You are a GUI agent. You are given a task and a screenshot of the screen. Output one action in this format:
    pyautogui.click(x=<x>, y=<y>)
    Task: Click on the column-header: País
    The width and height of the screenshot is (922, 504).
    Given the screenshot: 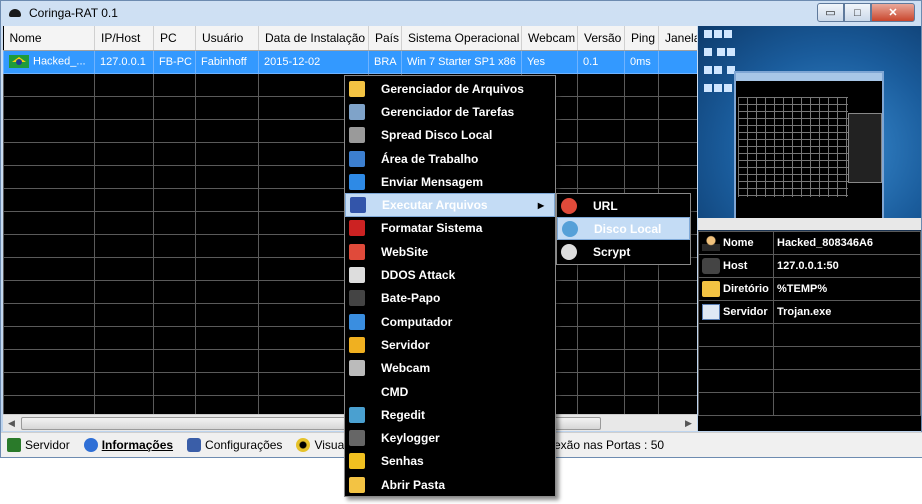 What is the action you would take?
    pyautogui.click(x=385, y=38)
    